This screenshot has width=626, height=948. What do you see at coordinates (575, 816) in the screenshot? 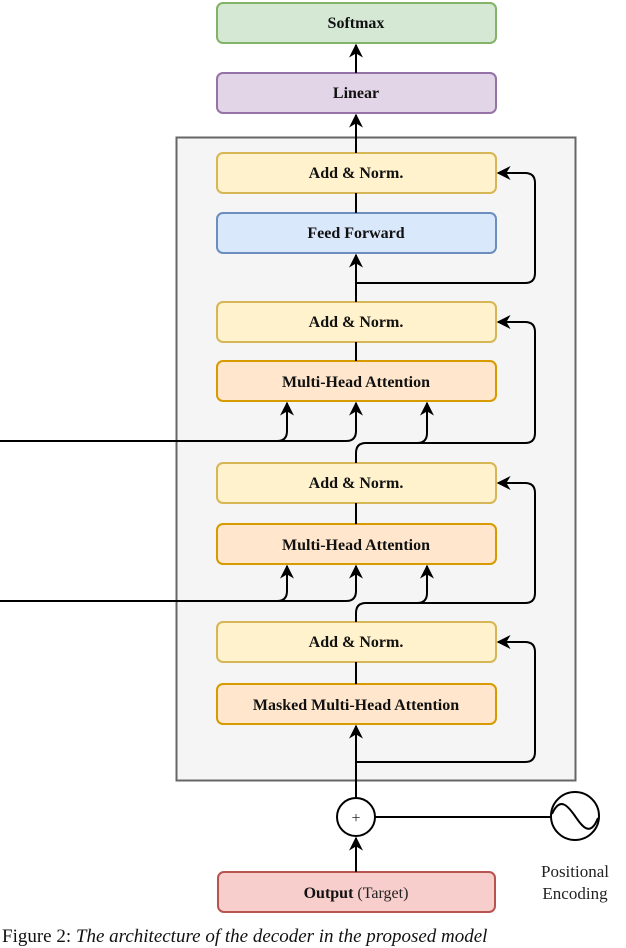
I see `sine-wave-icon` at bounding box center [575, 816].